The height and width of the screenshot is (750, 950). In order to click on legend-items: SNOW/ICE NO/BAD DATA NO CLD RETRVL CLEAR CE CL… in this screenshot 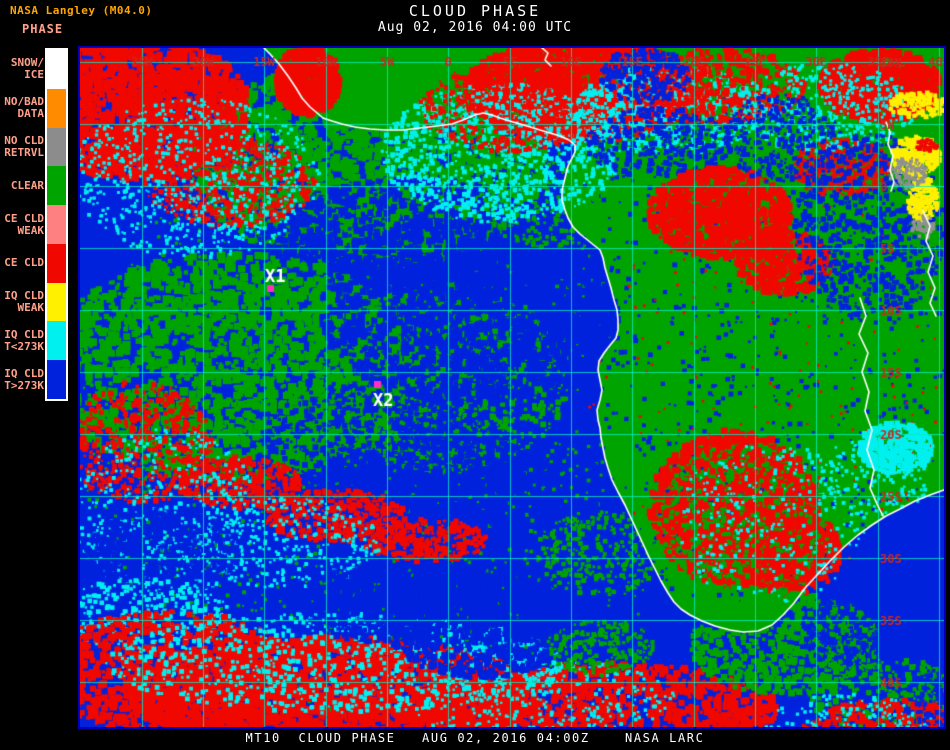, I will do `click(22, 224)`.